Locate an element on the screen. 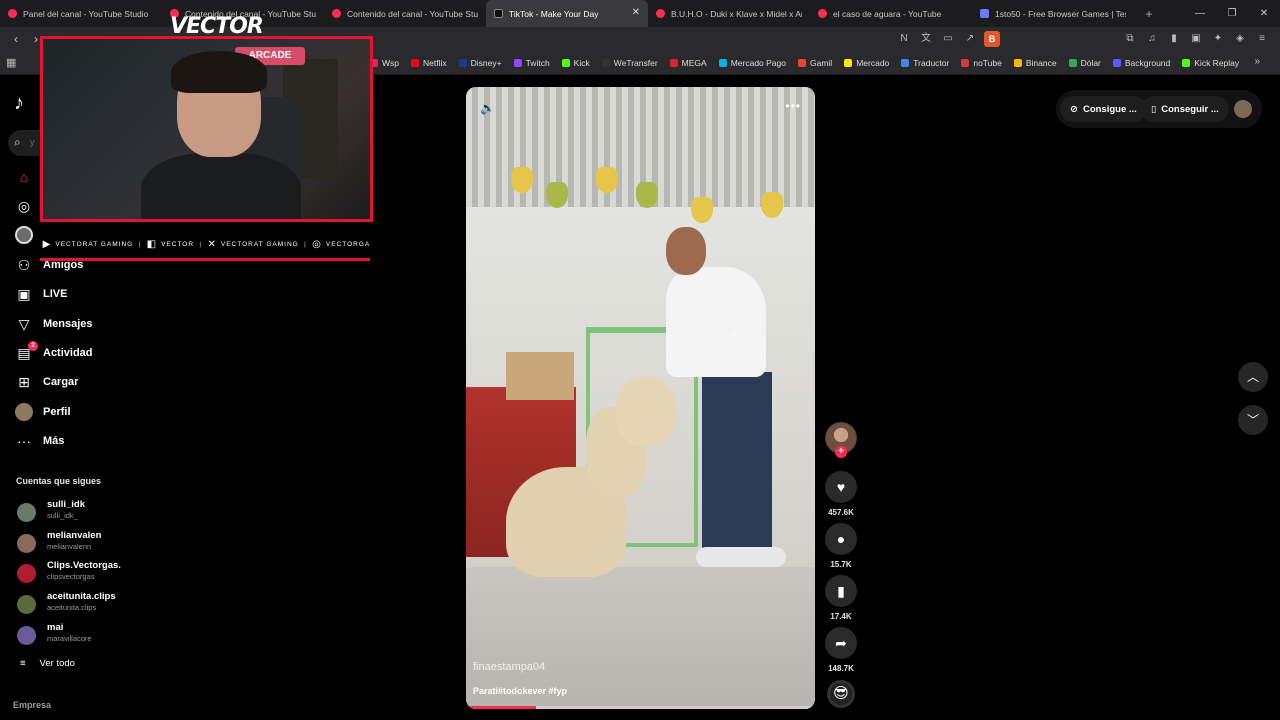 The image size is (1280, 720). browser-tab: 1sto50 - Free Browser Games | Test Y is located at coordinates (1053, 13).